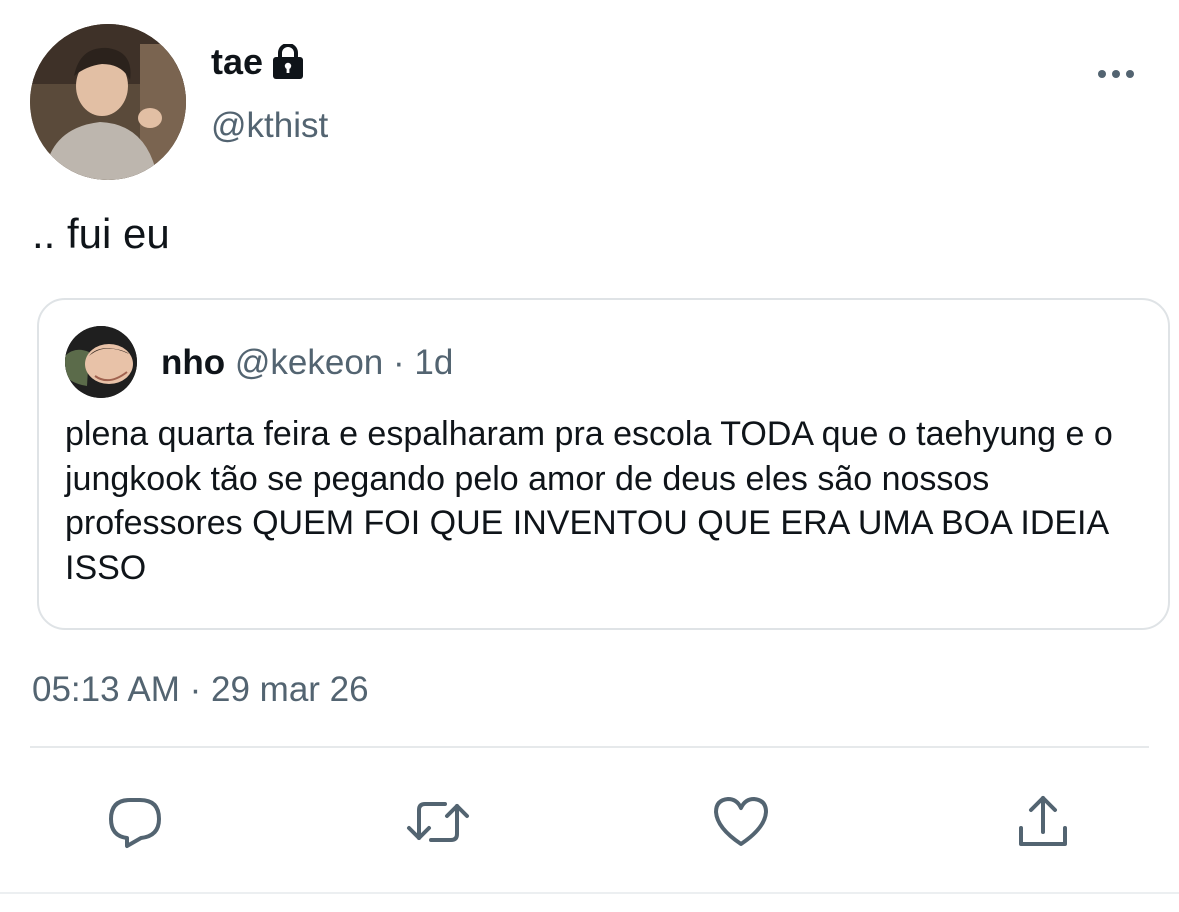  What do you see at coordinates (193, 362) in the screenshot?
I see `quoted-author-name: nho` at bounding box center [193, 362].